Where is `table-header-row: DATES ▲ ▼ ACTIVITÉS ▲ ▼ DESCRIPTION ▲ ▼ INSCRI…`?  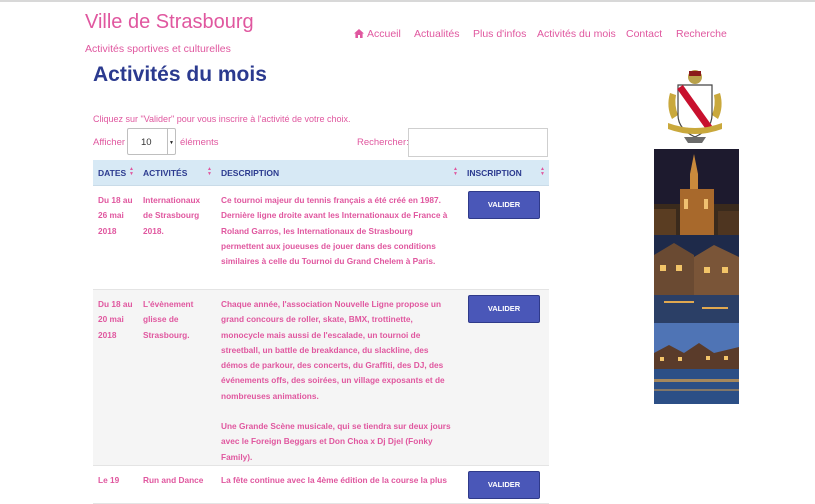 table-header-row: DATES ▲ ▼ ACTIVITÉS ▲ ▼ DESCRIPTION ▲ ▼ INSCRI… is located at coordinates (321, 173).